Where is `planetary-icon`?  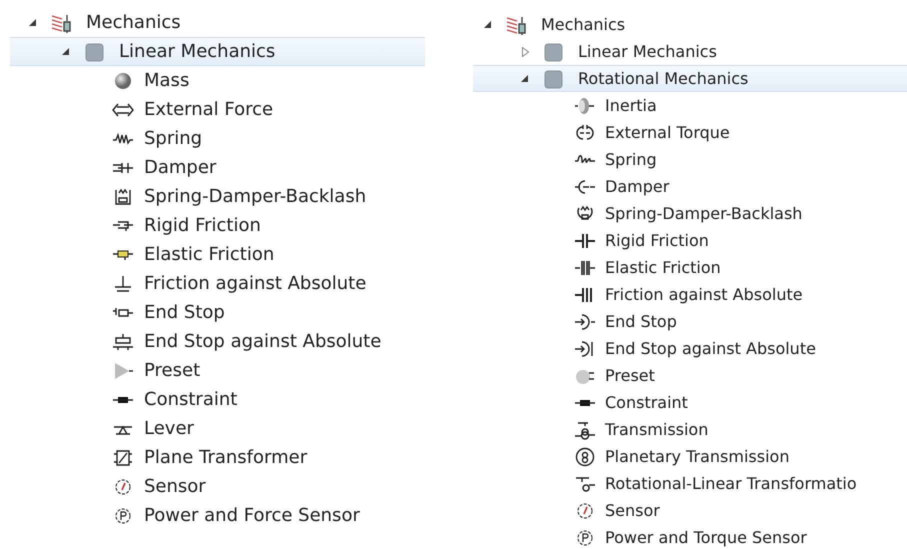
planetary-icon is located at coordinates (585, 456).